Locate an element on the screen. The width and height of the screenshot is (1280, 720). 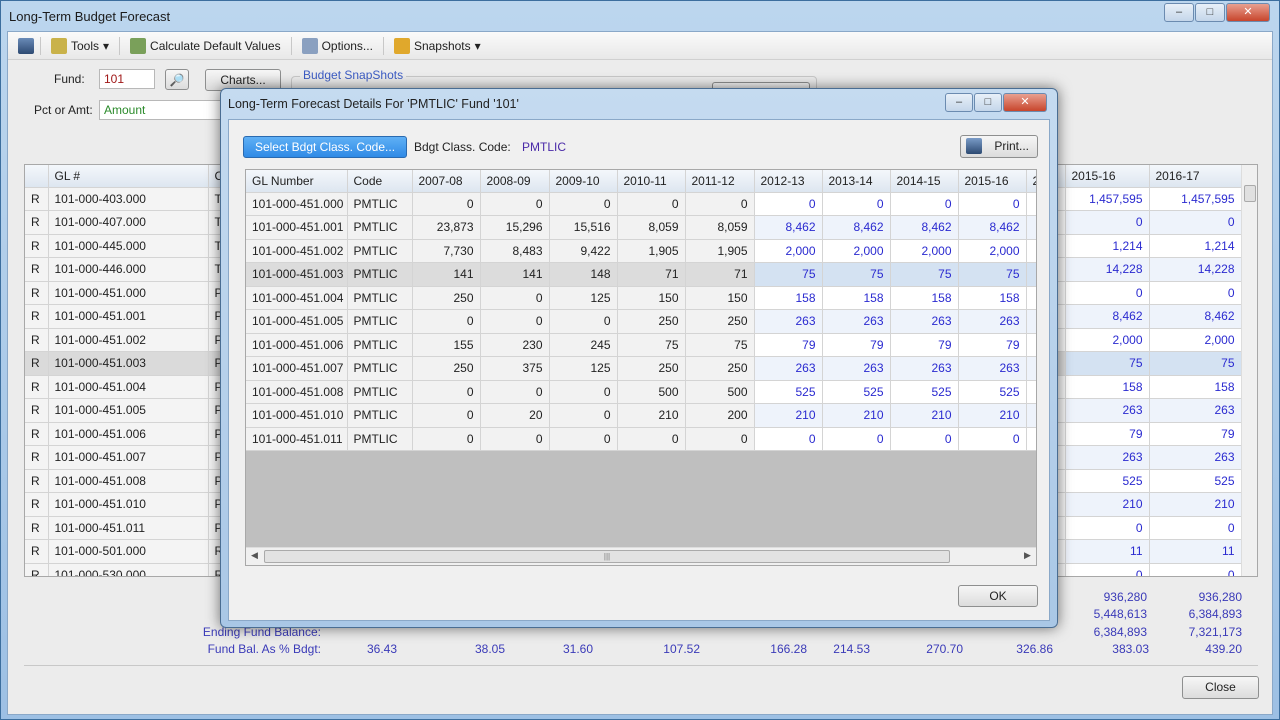
table-cell: PMTLIC is located at coordinates (380, 227).